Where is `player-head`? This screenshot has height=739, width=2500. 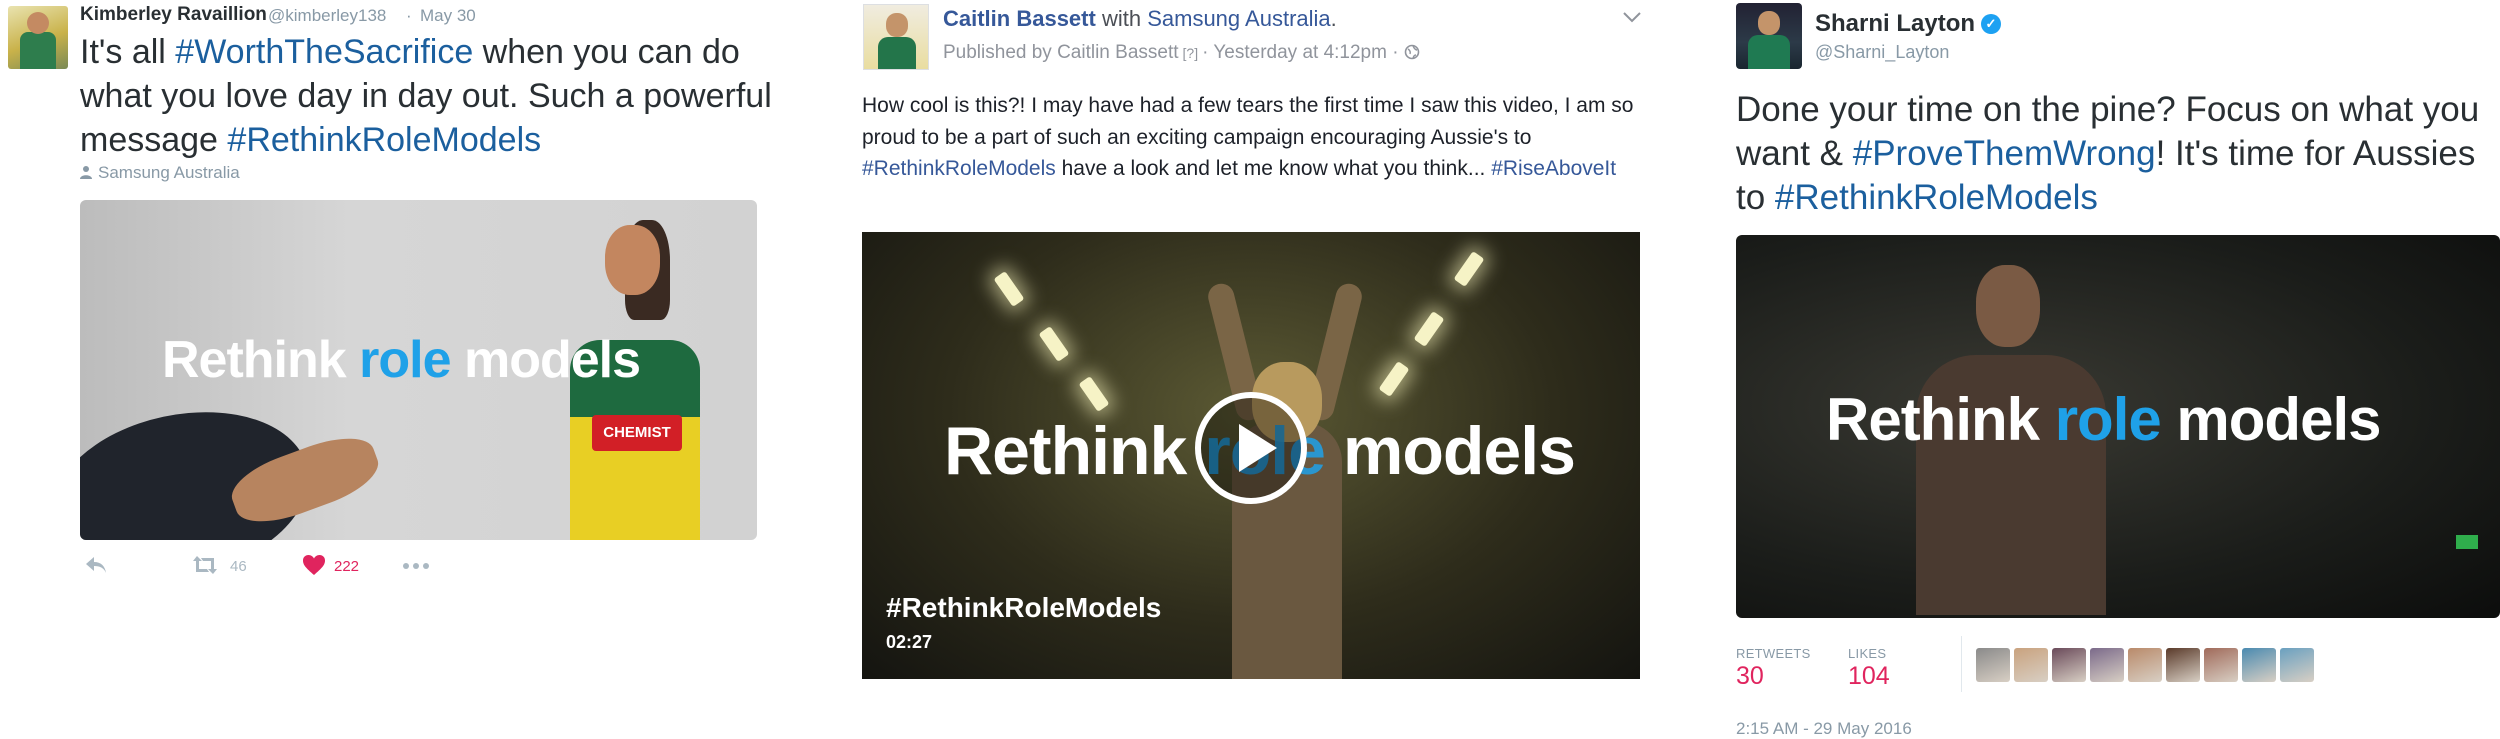
player-head is located at coordinates (632, 260).